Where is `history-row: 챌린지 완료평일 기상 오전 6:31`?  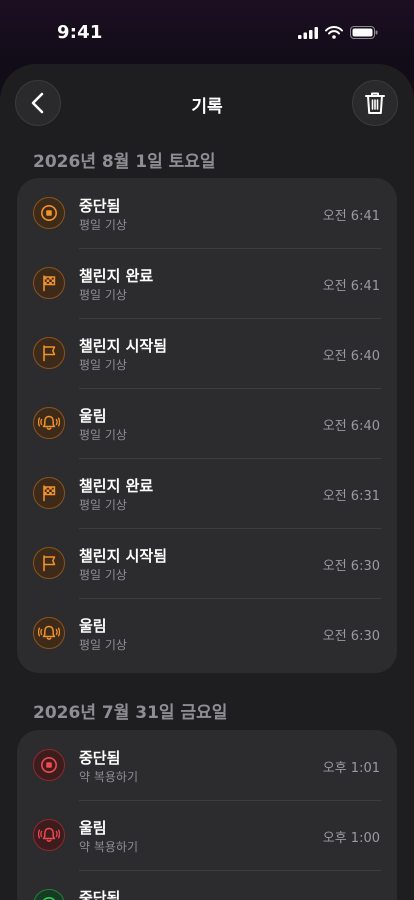 history-row: 챌린지 완료평일 기상 오전 6:31 is located at coordinates (207, 493).